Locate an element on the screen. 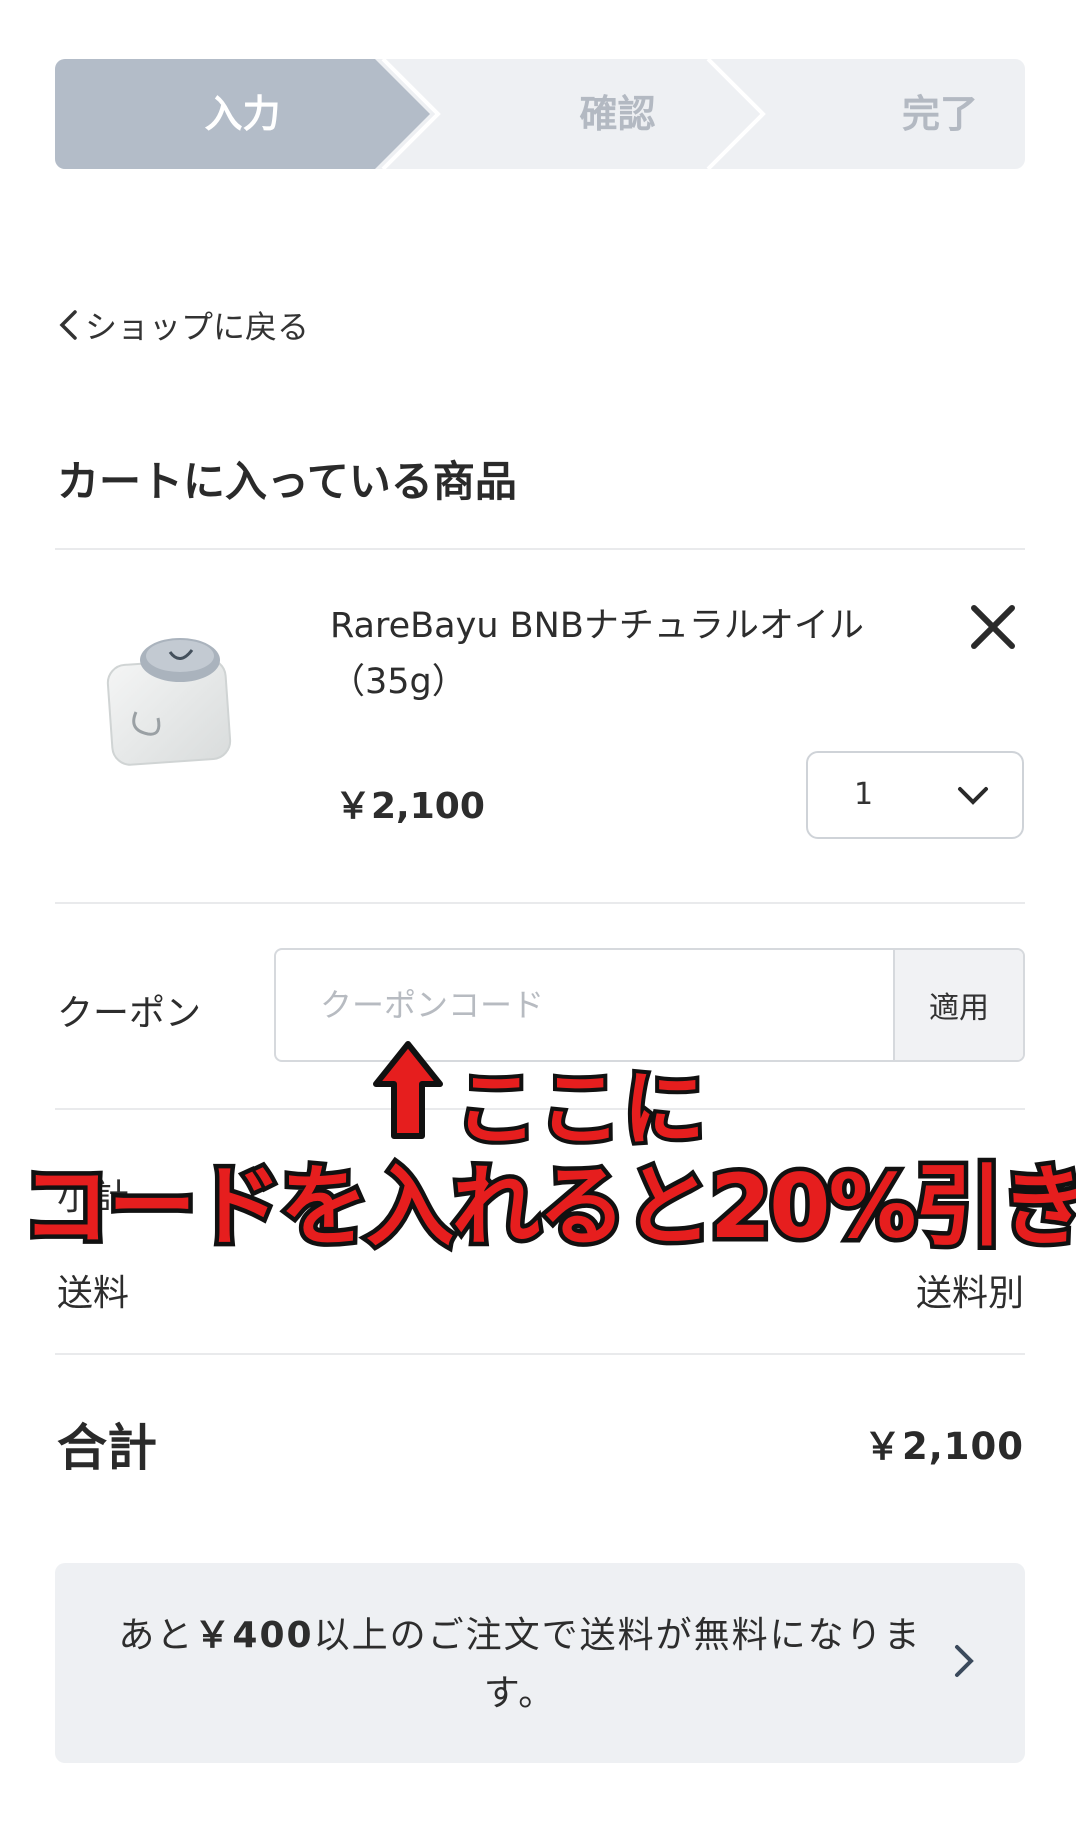  notice-amount: ￥400 is located at coordinates (254, 1635).